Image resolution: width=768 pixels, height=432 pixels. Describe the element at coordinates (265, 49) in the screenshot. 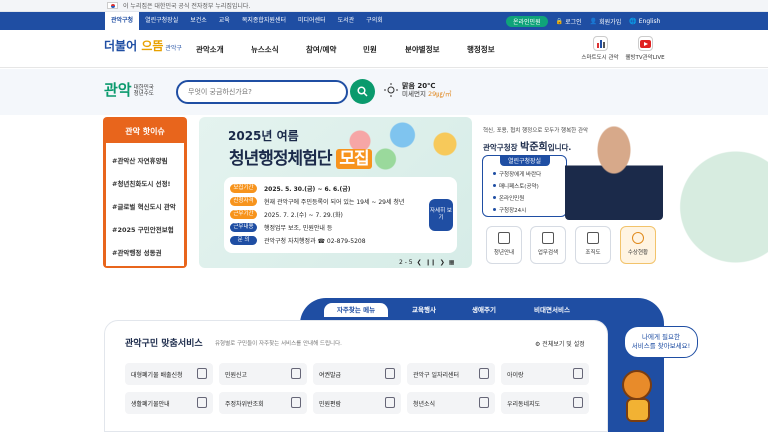

I see `gnb-news: 뉴스소식` at that location.